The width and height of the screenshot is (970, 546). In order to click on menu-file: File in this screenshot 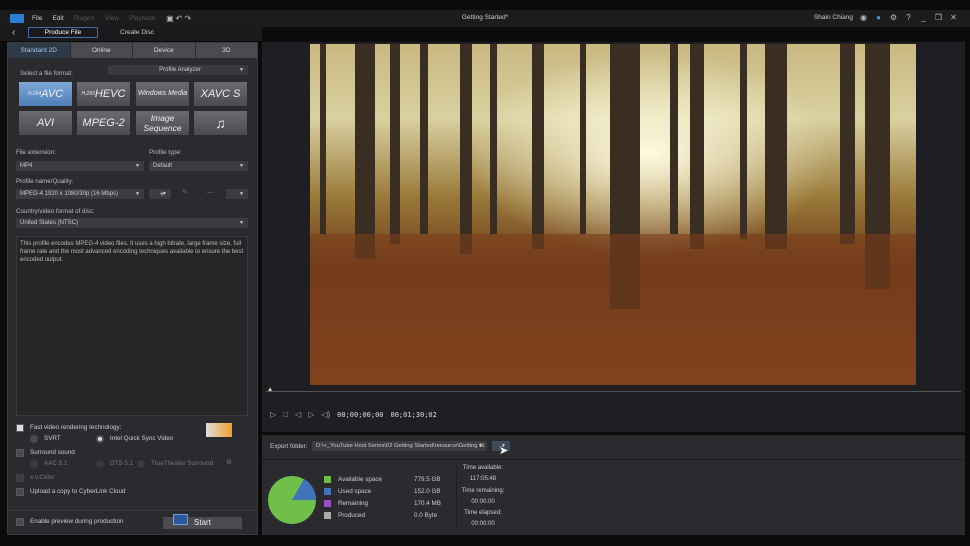, I will do `click(37, 18)`.